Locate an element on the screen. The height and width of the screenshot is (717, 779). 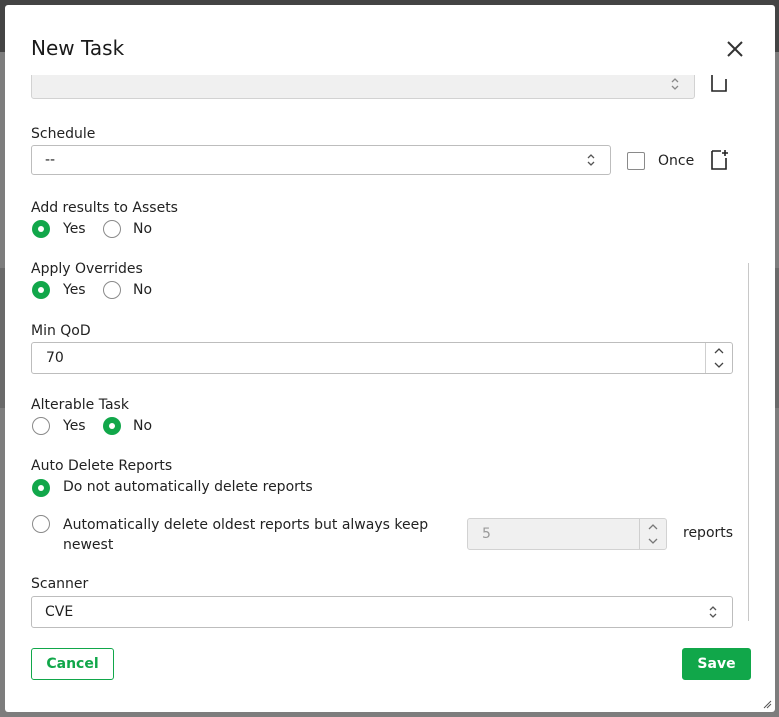
alterable-yes-label: Yes is located at coordinates (74, 426).